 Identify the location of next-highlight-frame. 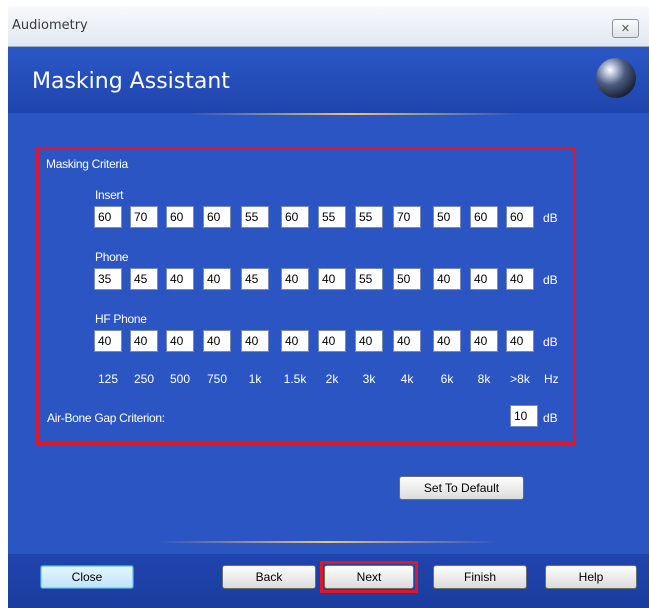
(369, 577).